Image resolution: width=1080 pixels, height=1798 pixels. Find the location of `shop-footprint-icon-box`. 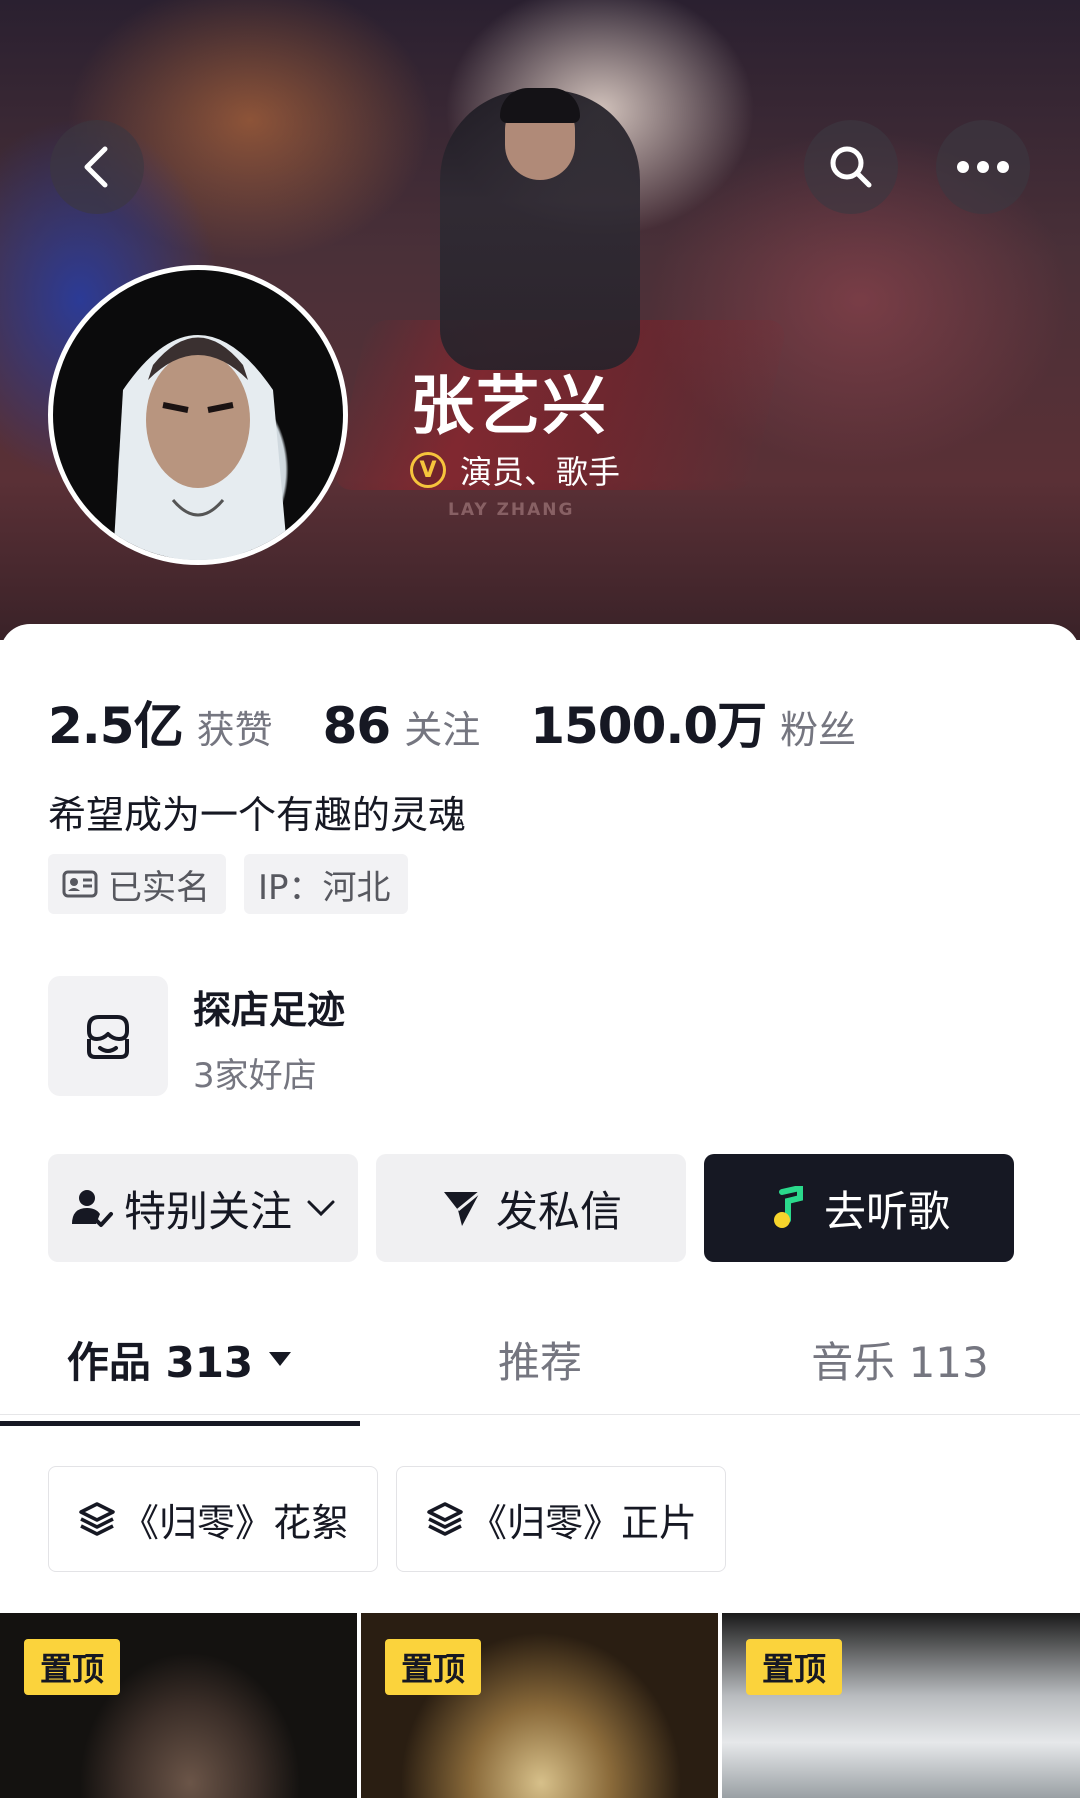

shop-footprint-icon-box is located at coordinates (108, 1036).